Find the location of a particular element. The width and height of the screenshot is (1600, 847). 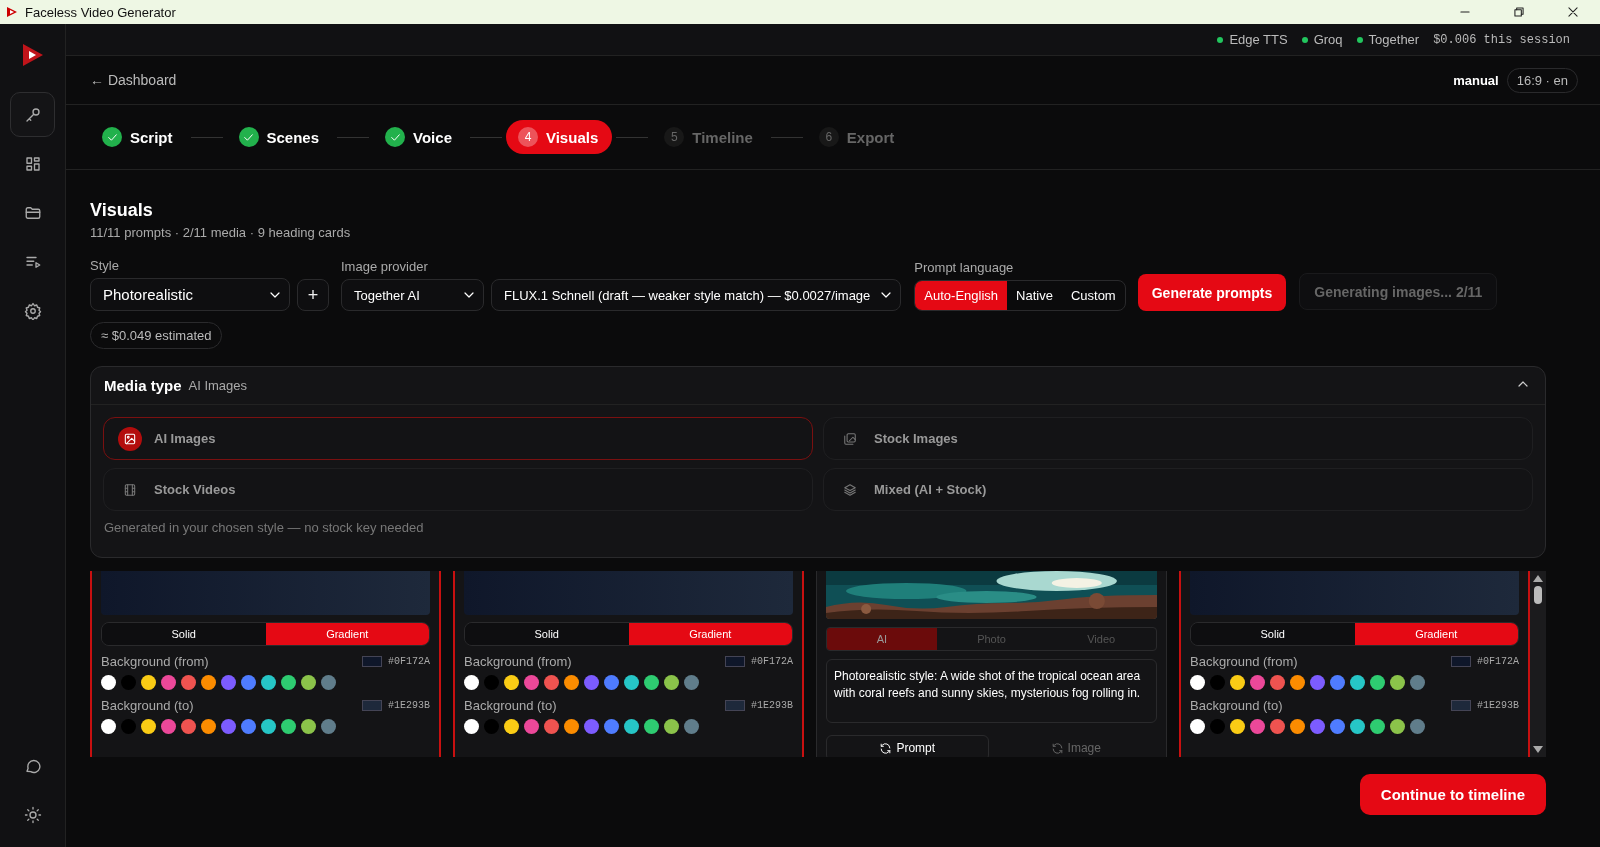

generate-prompts-button: Generate prompts is located at coordinates (1212, 292).